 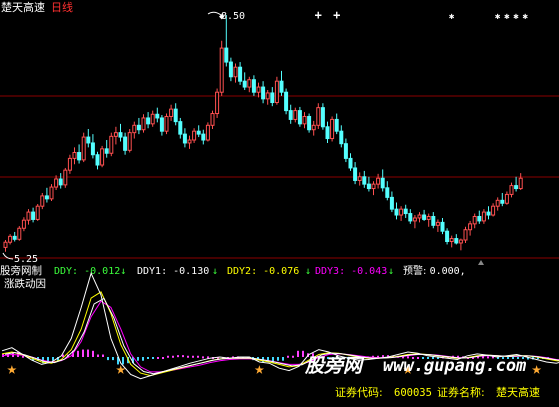 What do you see at coordinates (173, 271) in the screenshot?
I see `ddy1-legend: DDY1: -0.130` at bounding box center [173, 271].